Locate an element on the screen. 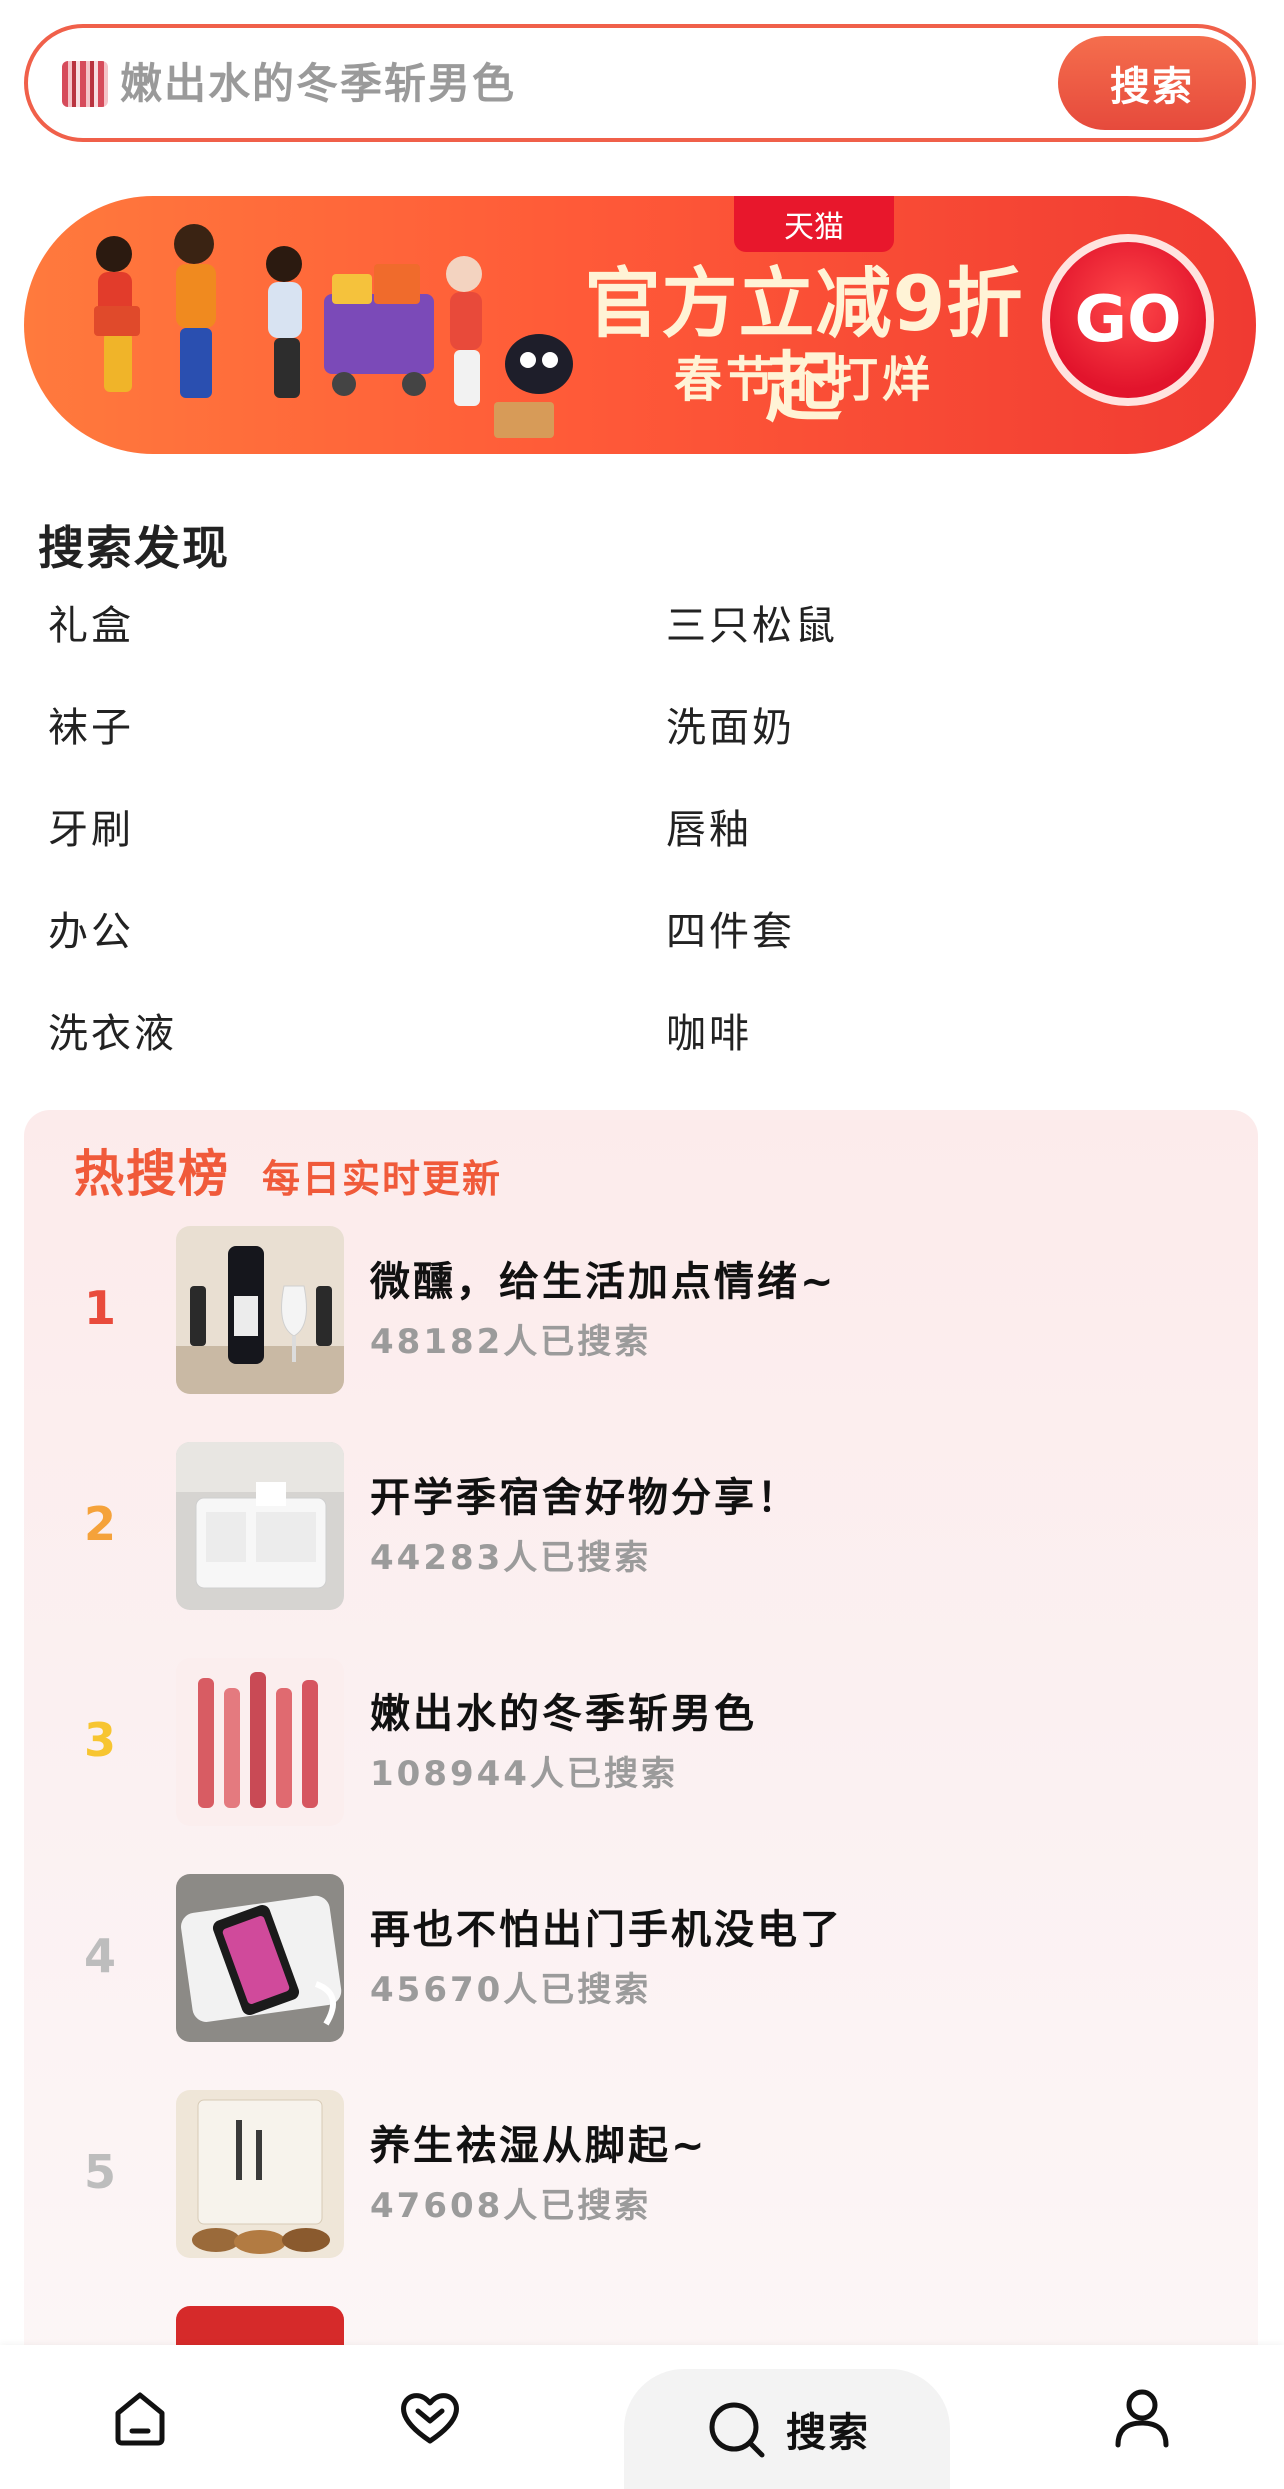  hot-item-count: 108944人已搜索 is located at coordinates (524, 1774).